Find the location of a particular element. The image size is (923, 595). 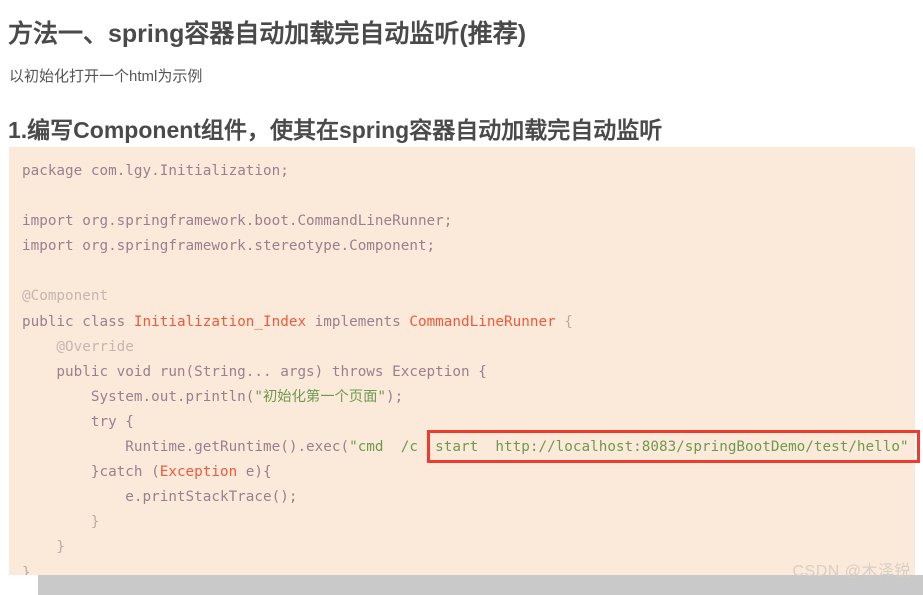

code-token: package is located at coordinates (56, 171).